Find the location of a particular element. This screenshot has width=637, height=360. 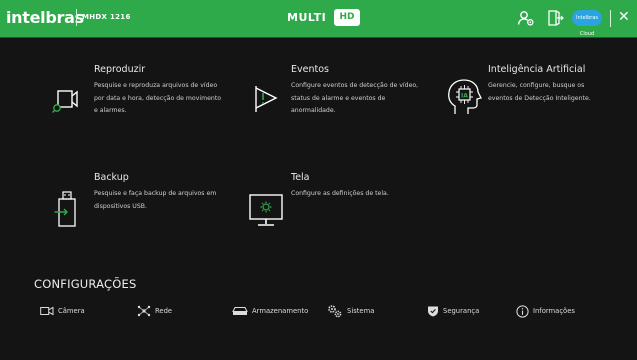

config-item-label: Sistema is located at coordinates (361, 311).